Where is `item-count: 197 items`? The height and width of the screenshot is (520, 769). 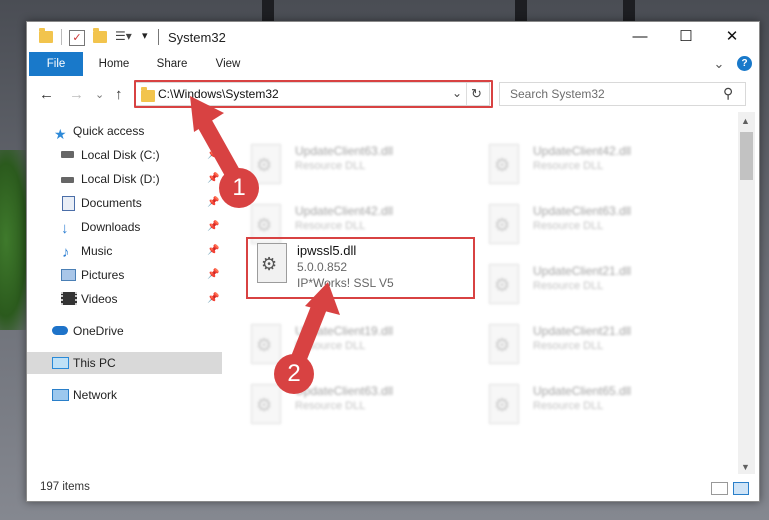 item-count: 197 items is located at coordinates (65, 487).